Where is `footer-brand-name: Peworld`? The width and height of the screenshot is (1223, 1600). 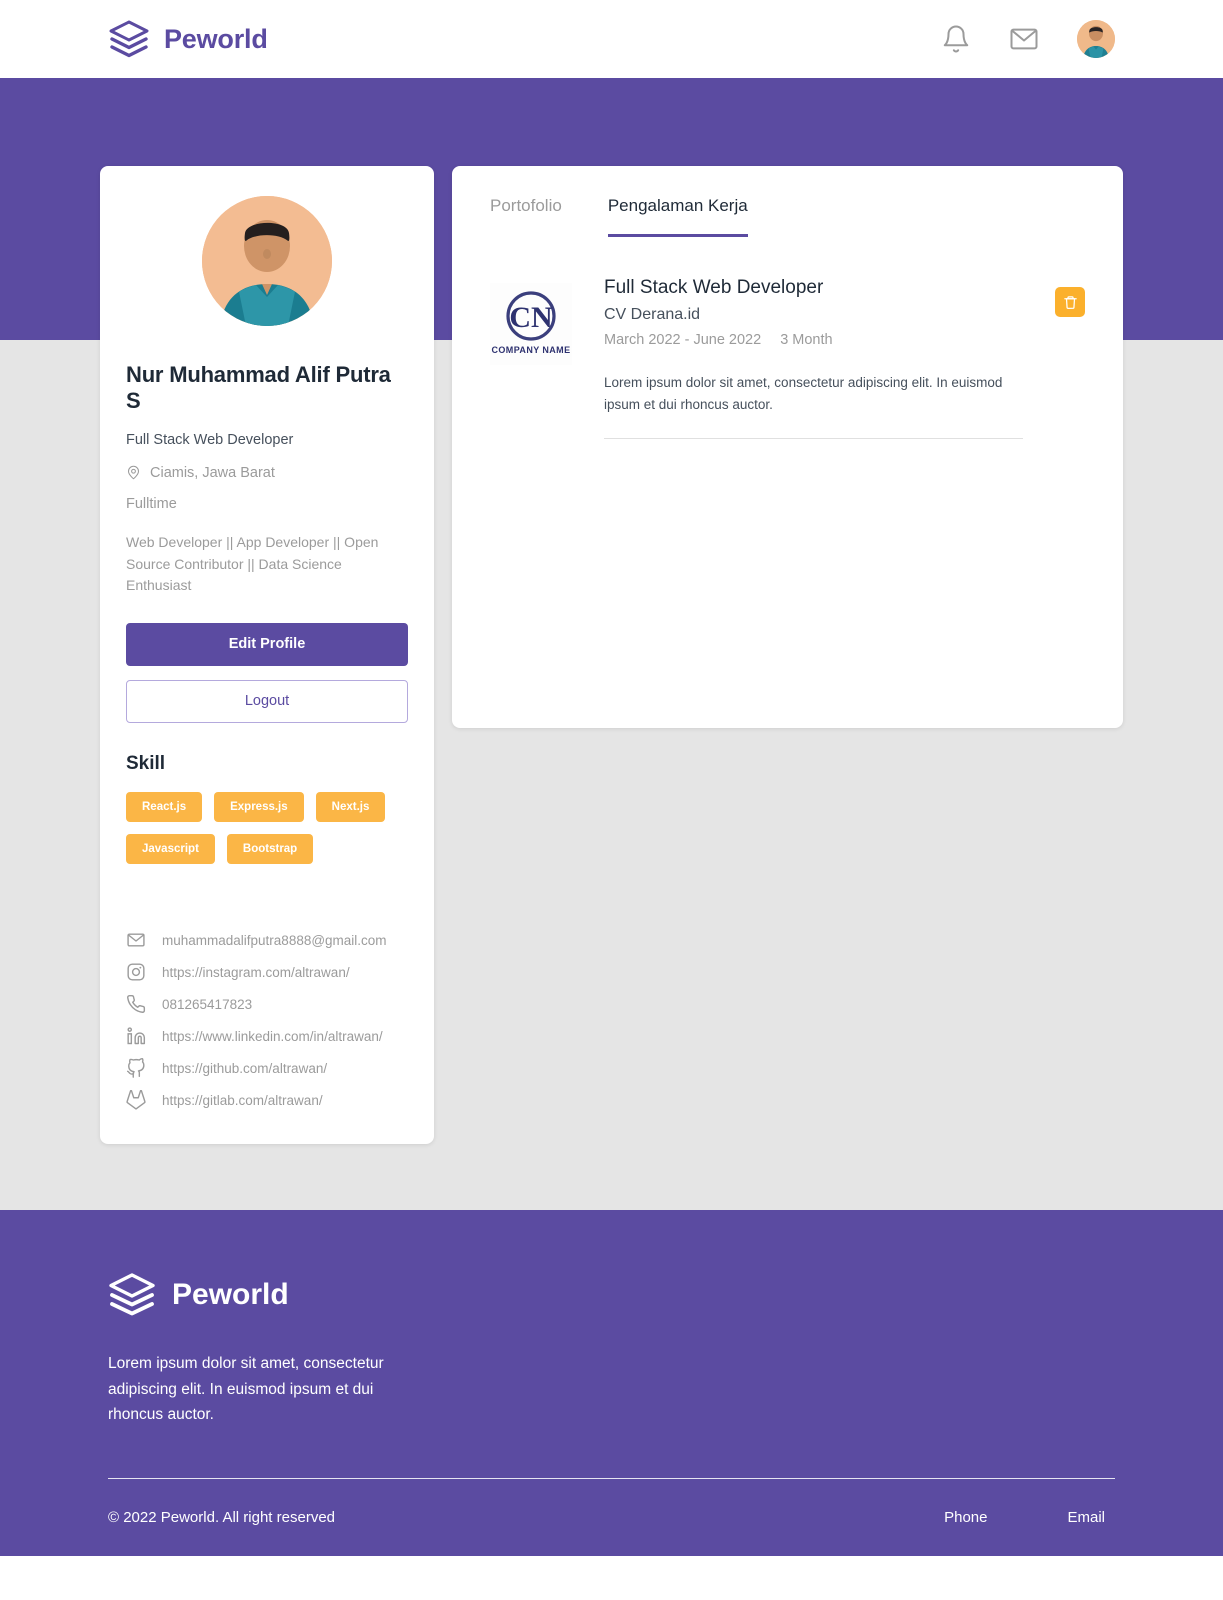
footer-brand-name: Peworld is located at coordinates (230, 1294).